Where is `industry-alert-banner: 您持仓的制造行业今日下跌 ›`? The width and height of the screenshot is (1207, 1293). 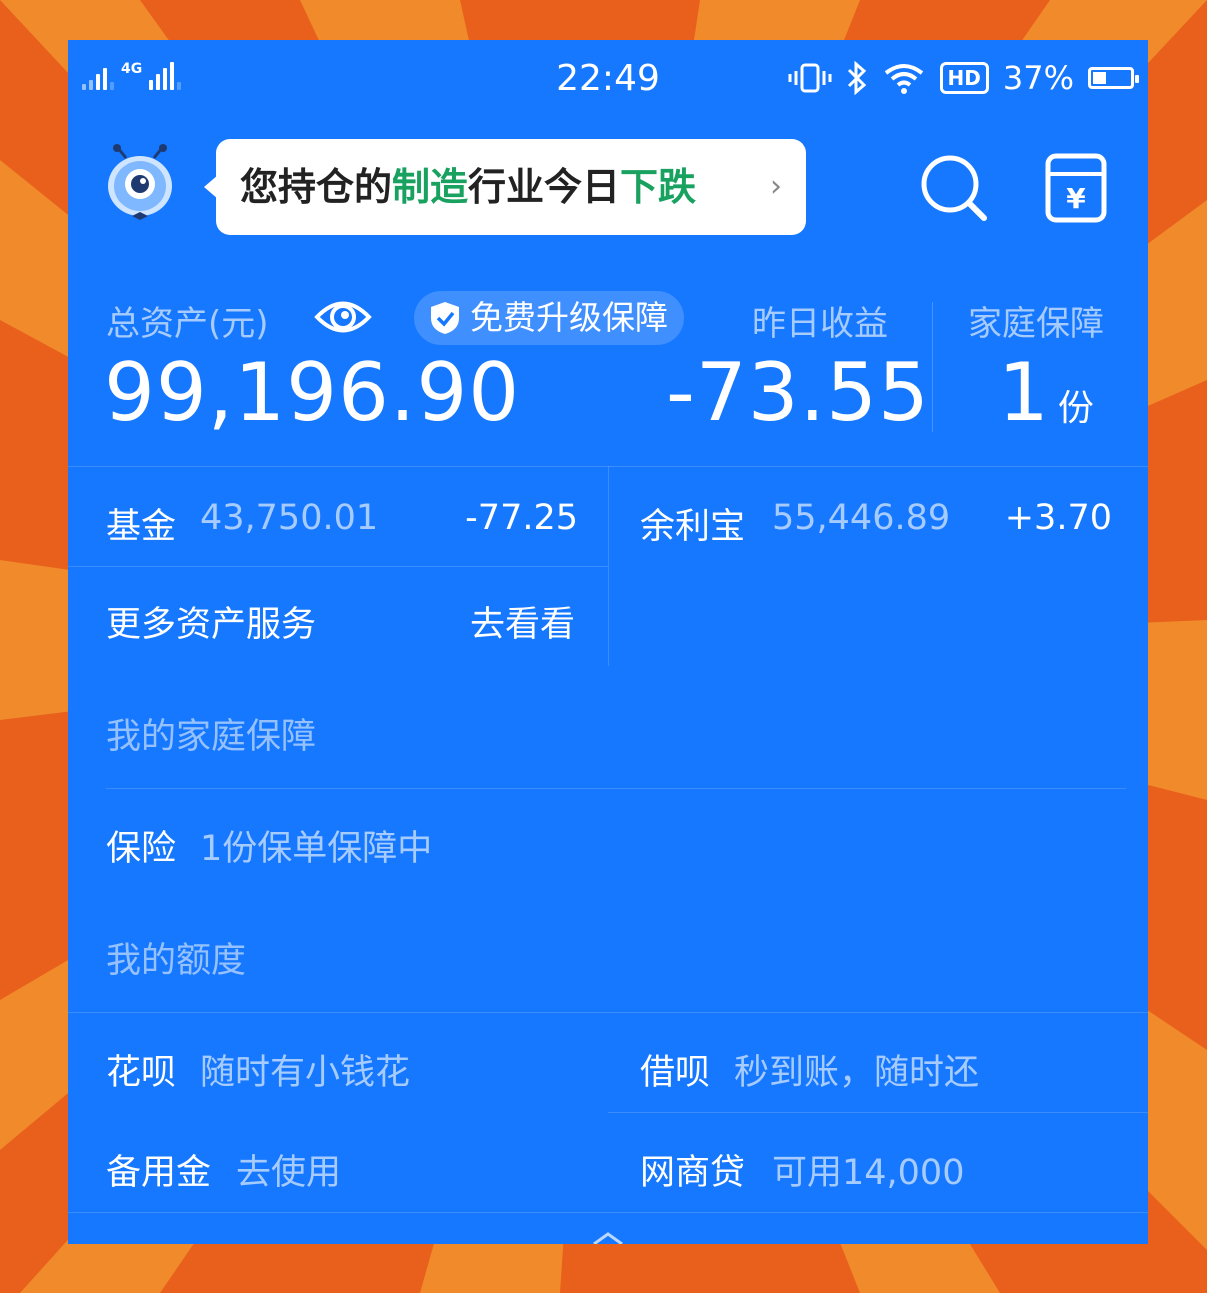
industry-alert-banner: 您持仓的制造行业今日下跌 › is located at coordinates (505, 187).